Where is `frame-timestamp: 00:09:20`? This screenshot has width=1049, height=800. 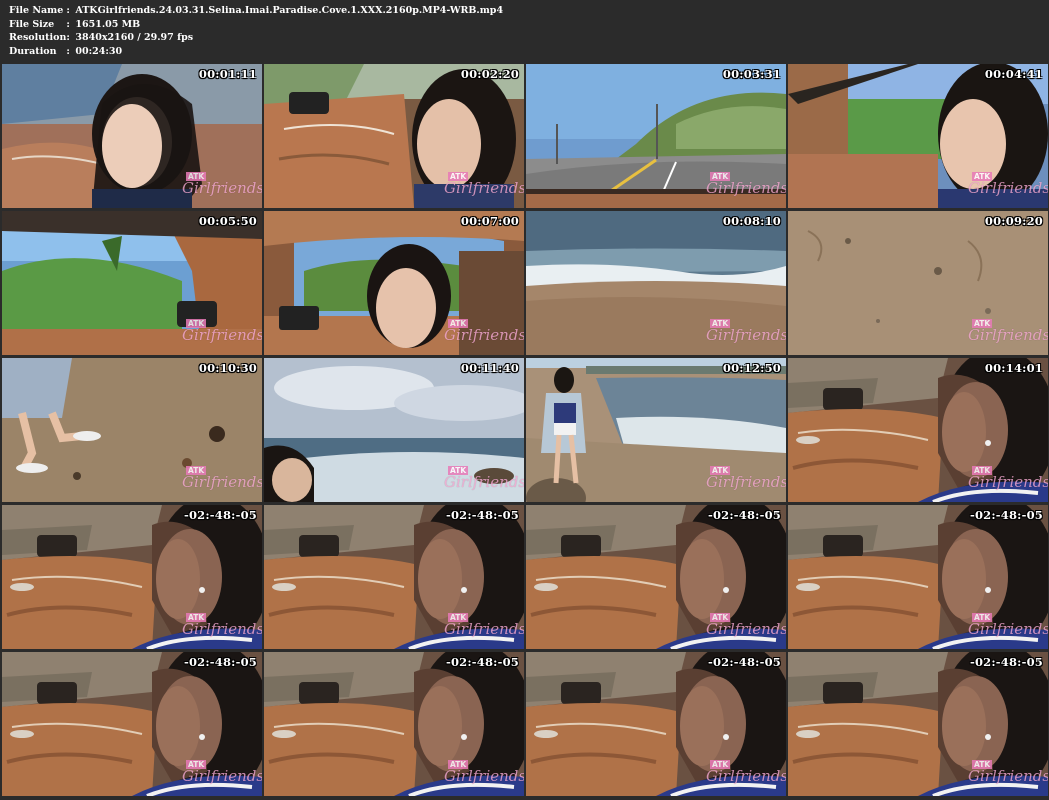 frame-timestamp: 00:09:20 is located at coordinates (1013, 221).